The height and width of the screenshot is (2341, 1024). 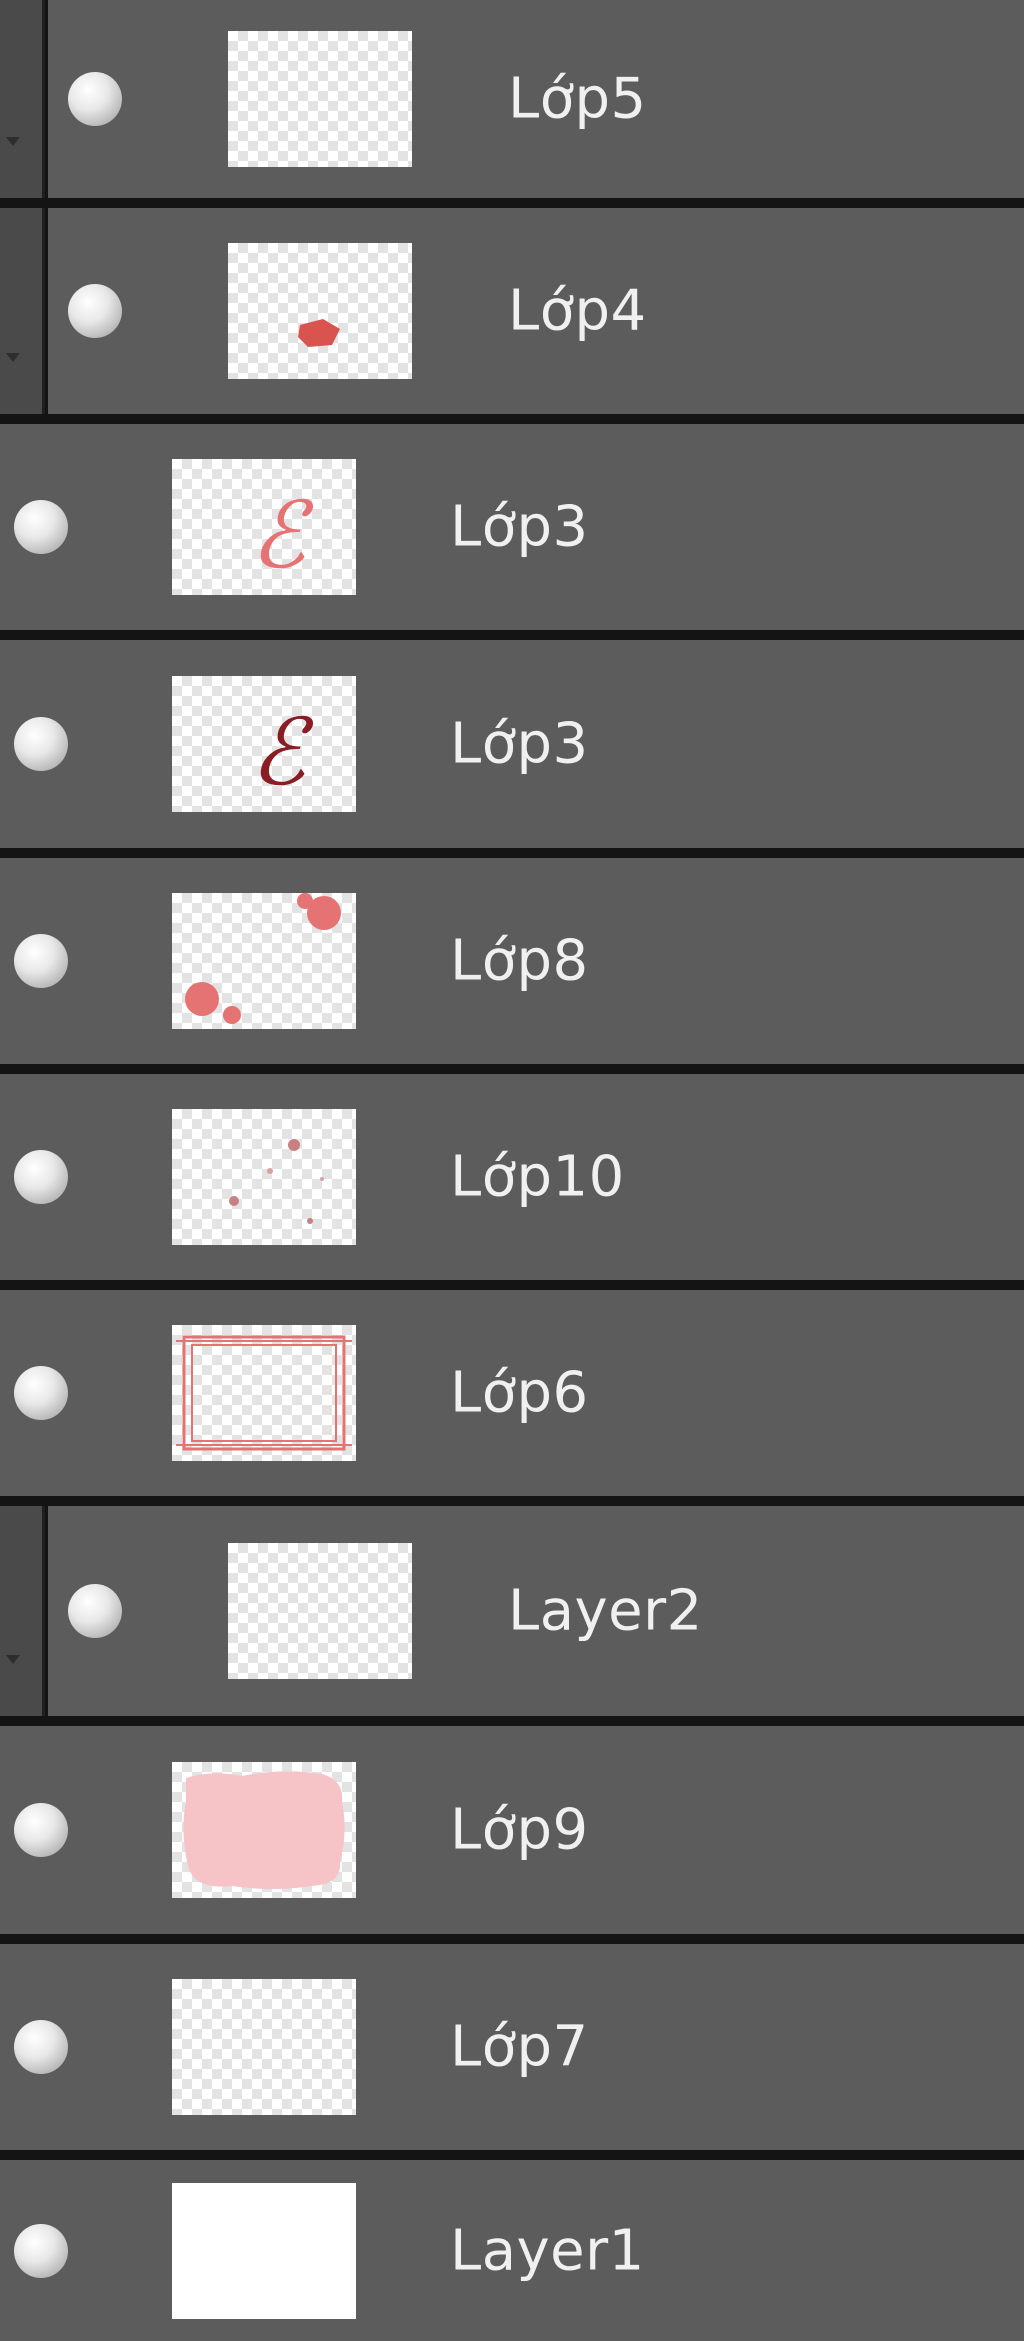 What do you see at coordinates (605, 1611) in the screenshot?
I see `layer-name: Layer2` at bounding box center [605, 1611].